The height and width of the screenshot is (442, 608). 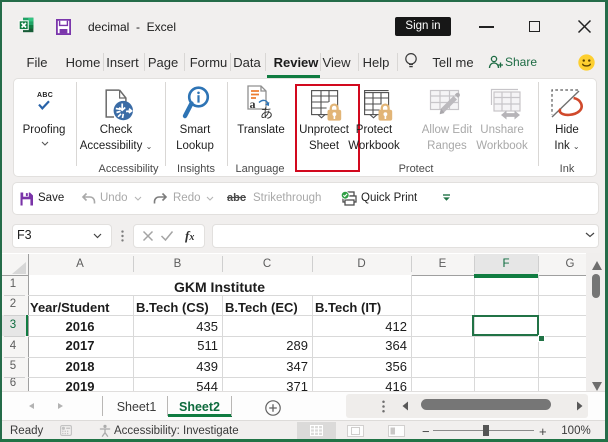 What do you see at coordinates (253, 104) in the screenshot?
I see `svg-text: a` at bounding box center [253, 104].